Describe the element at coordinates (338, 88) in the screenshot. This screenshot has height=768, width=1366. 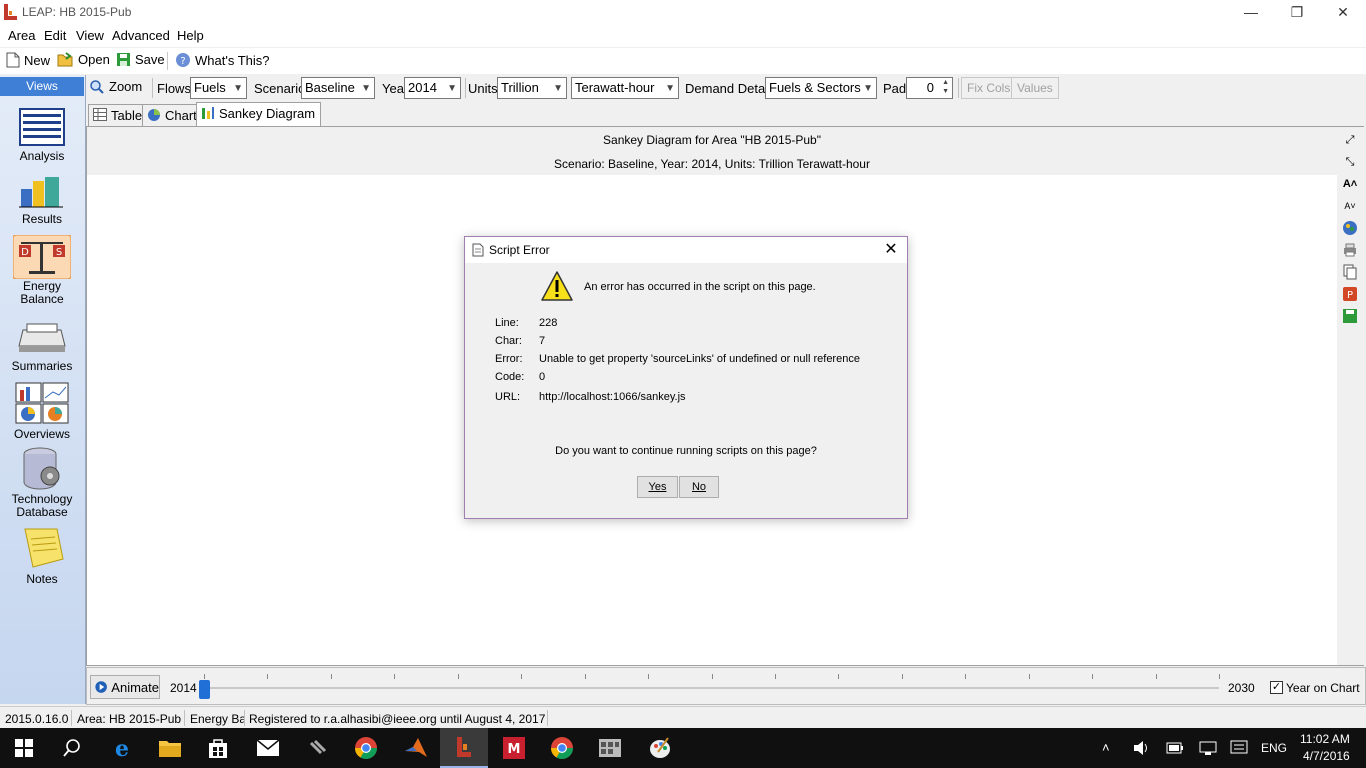
I see `scenario-select: Baseline ▼` at that location.